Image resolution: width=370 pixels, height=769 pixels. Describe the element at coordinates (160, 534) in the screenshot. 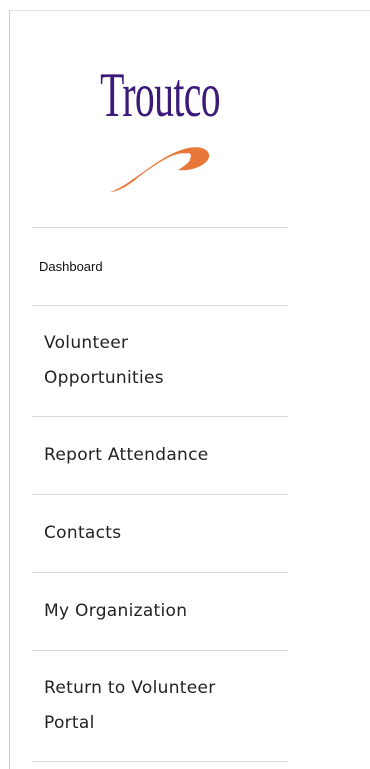

I see `nav-item-contacts: Contacts` at that location.